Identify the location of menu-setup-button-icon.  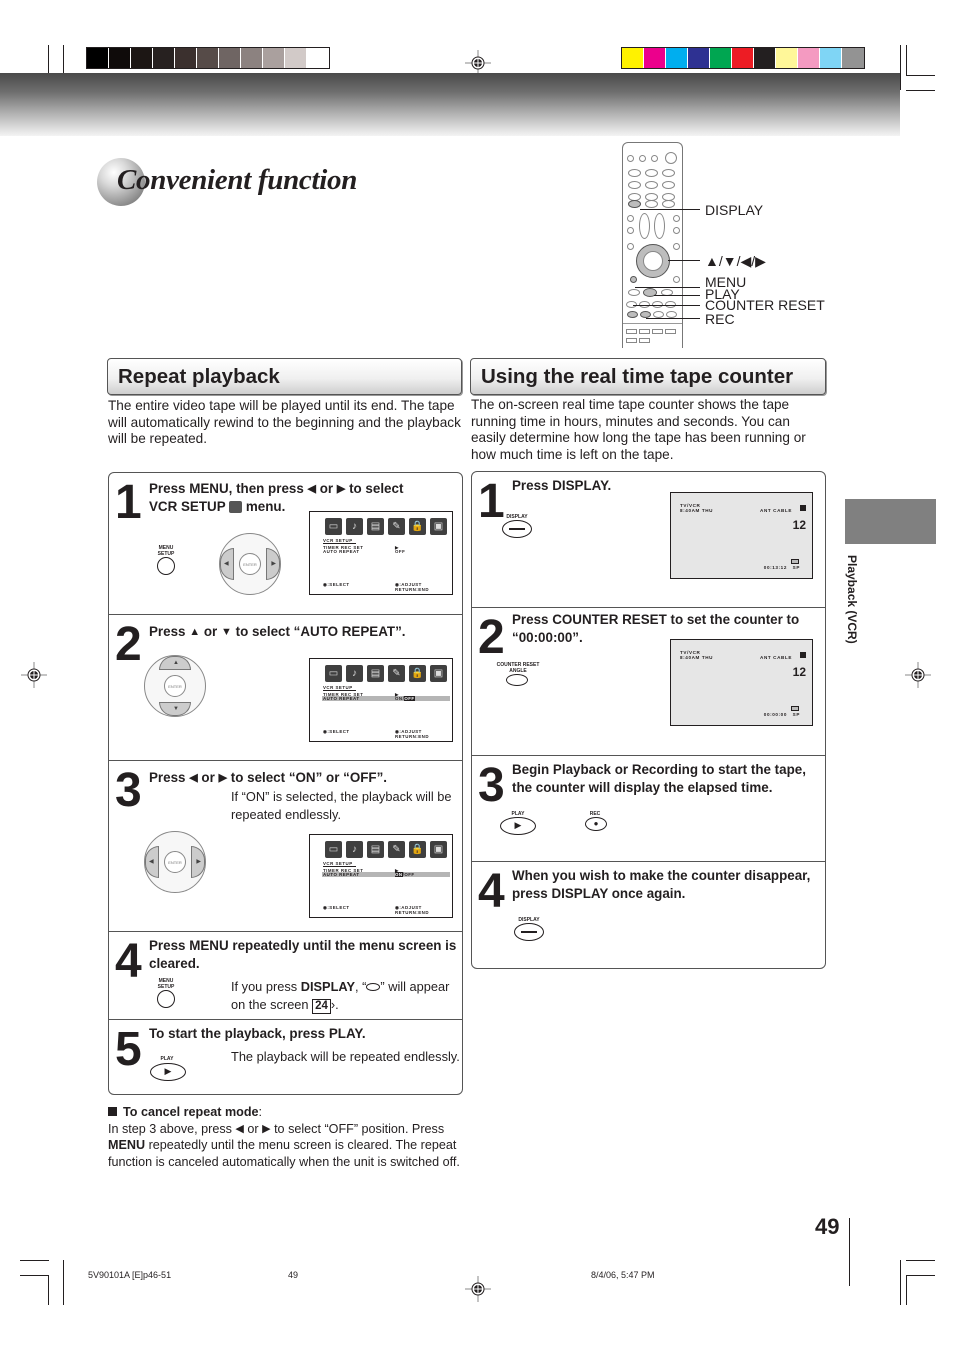
(166, 999).